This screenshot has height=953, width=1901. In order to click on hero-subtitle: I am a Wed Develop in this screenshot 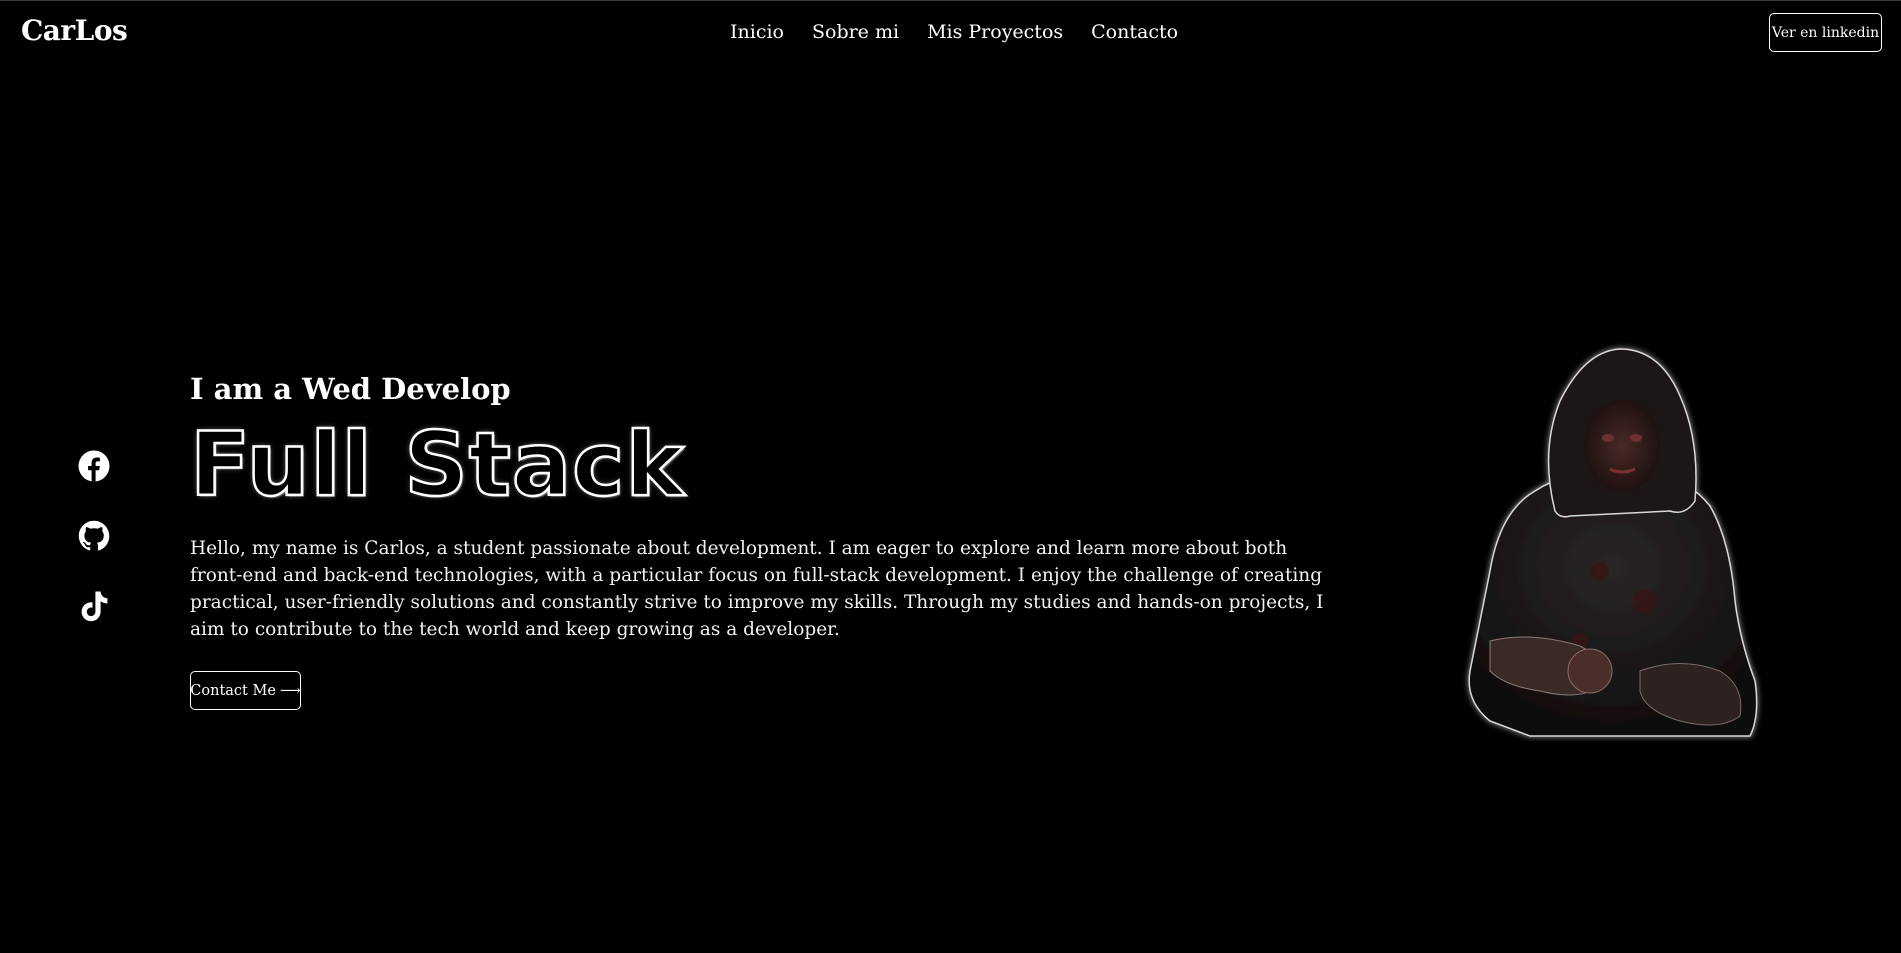, I will do `click(350, 389)`.